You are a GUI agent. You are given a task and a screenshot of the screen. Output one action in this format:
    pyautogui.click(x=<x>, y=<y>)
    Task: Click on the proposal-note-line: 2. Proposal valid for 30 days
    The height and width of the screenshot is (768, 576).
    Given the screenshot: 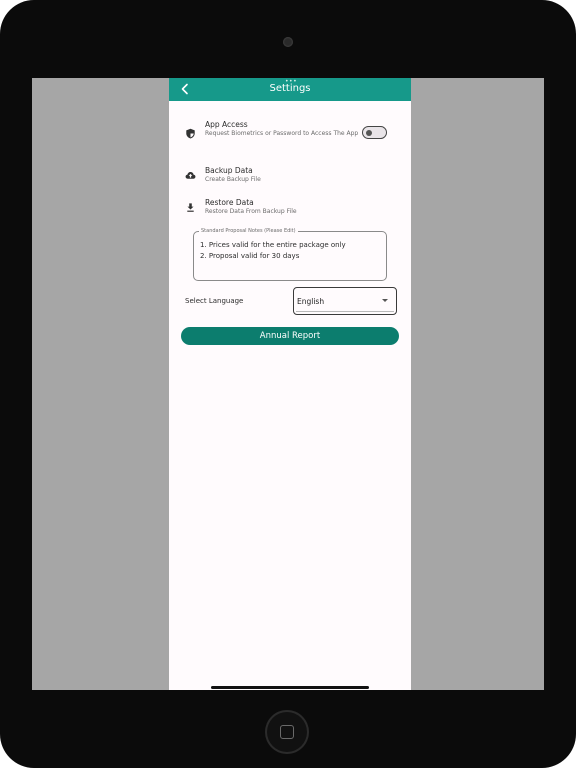 What is the action you would take?
    pyautogui.click(x=250, y=256)
    